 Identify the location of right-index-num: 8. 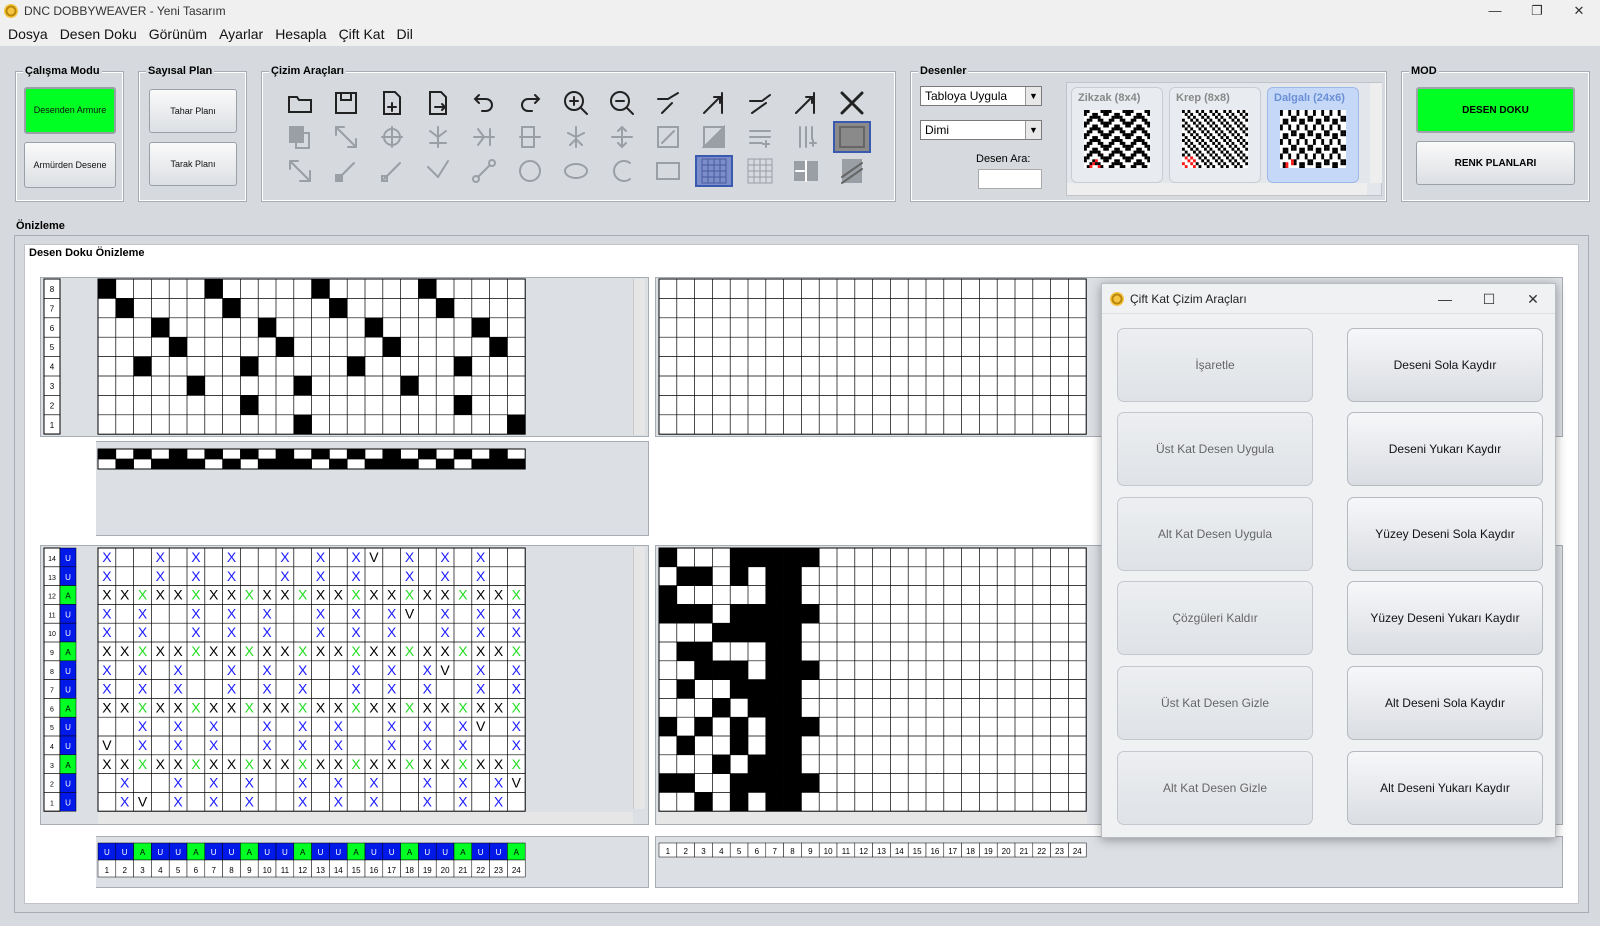
(792, 851).